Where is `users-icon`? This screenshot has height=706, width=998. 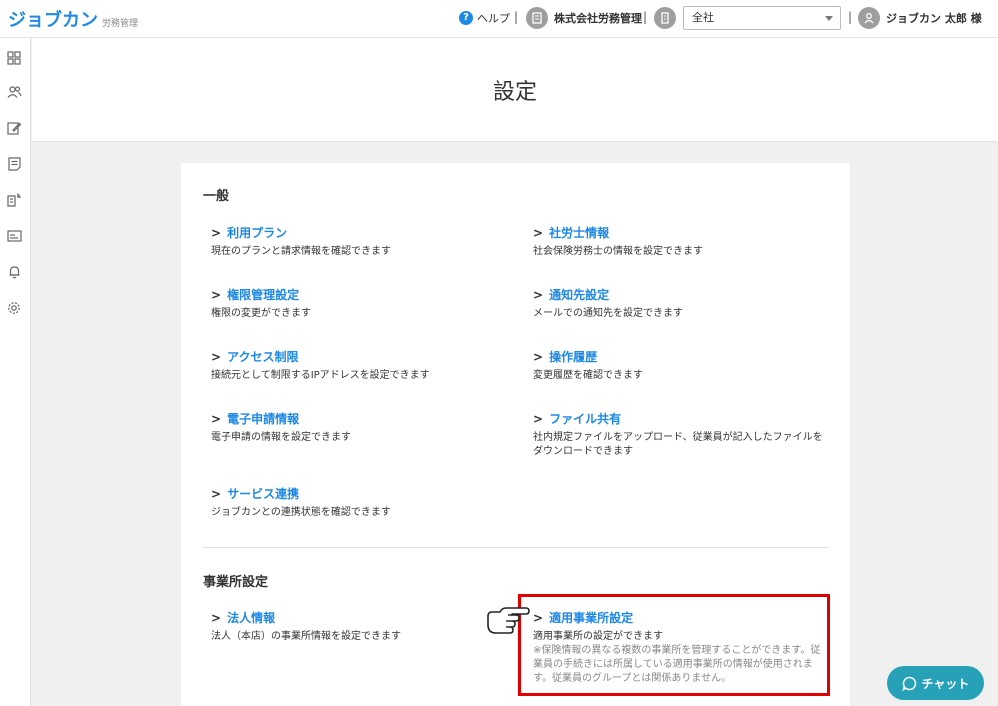
users-icon is located at coordinates (14, 92).